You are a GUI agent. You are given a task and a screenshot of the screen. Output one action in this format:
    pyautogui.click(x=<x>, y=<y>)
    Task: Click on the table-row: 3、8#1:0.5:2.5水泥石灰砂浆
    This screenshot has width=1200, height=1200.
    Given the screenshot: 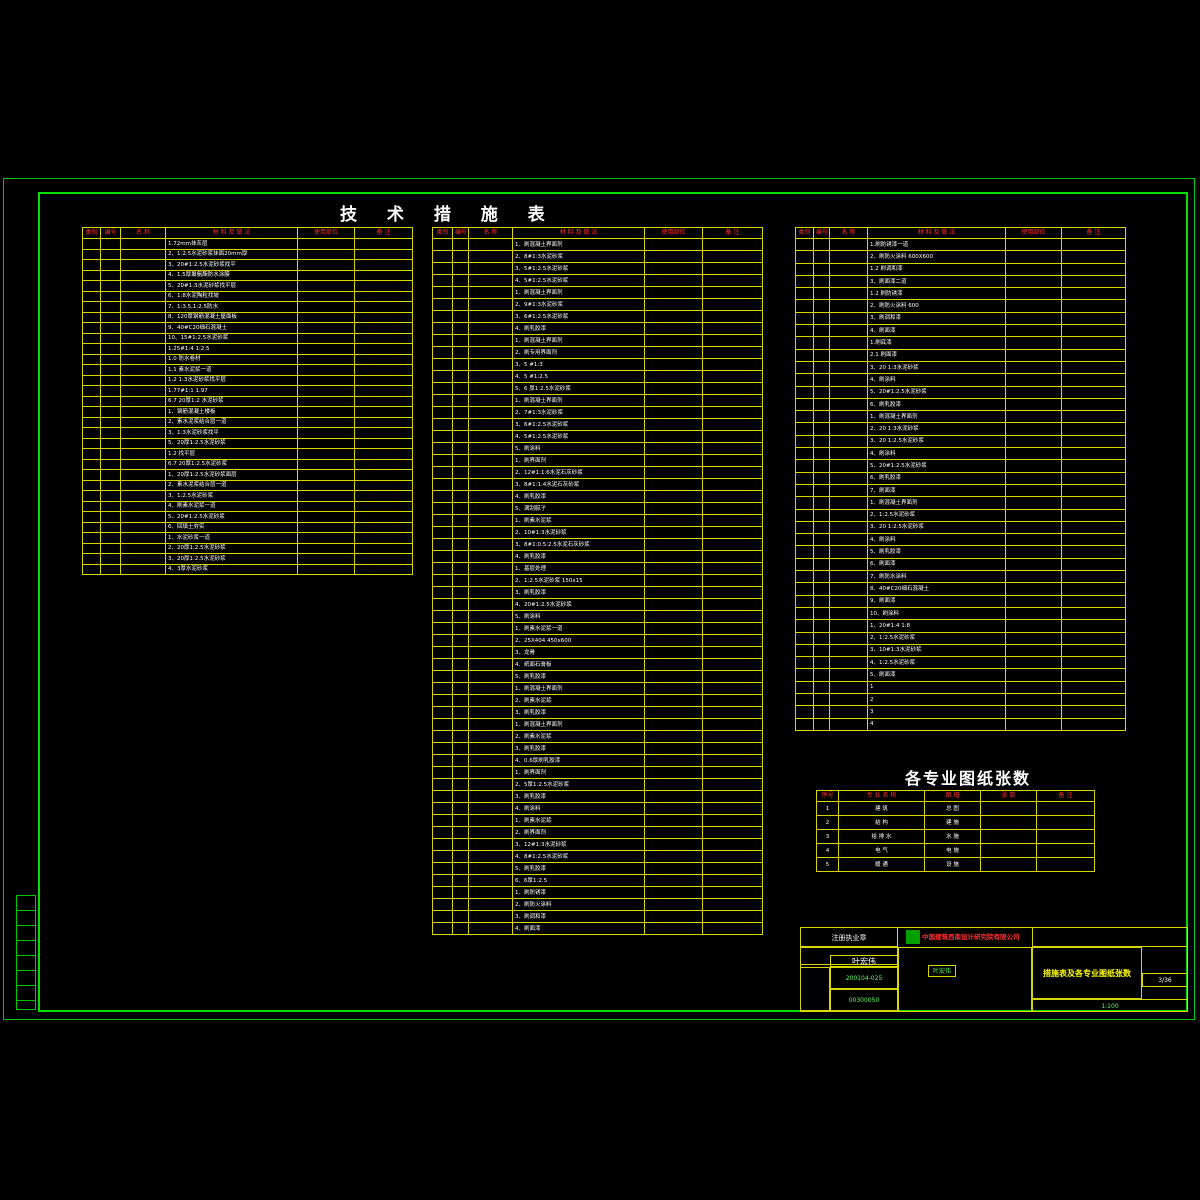 What is the action you would take?
    pyautogui.click(x=597, y=544)
    